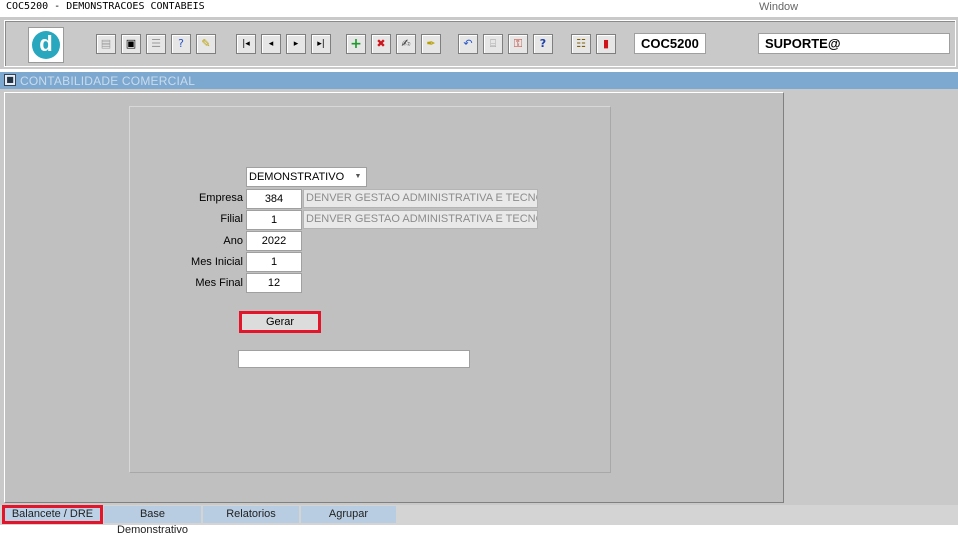 This screenshot has height=538, width=958. What do you see at coordinates (274, 262) in the screenshot?
I see `mes-inicial-field: 1` at bounding box center [274, 262].